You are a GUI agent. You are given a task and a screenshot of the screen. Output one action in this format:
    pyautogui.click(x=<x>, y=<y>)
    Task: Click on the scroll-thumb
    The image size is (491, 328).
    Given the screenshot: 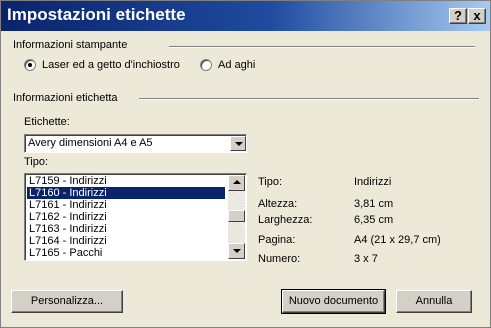 What is the action you would take?
    pyautogui.click(x=236, y=216)
    